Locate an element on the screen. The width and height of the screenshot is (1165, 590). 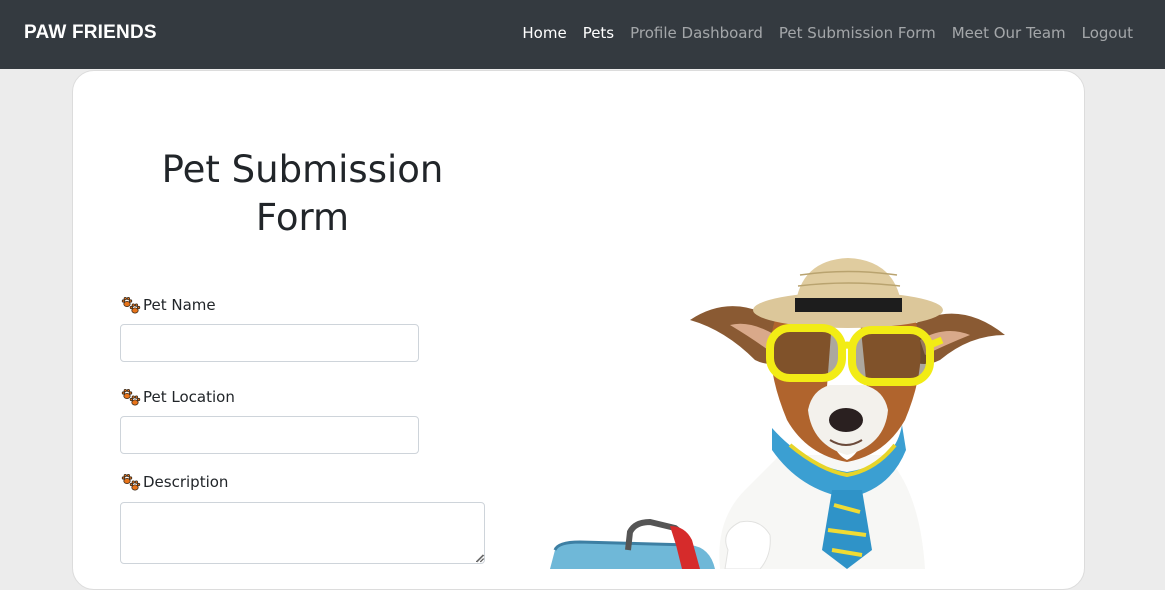
description-label: Description is located at coordinates (174, 482).